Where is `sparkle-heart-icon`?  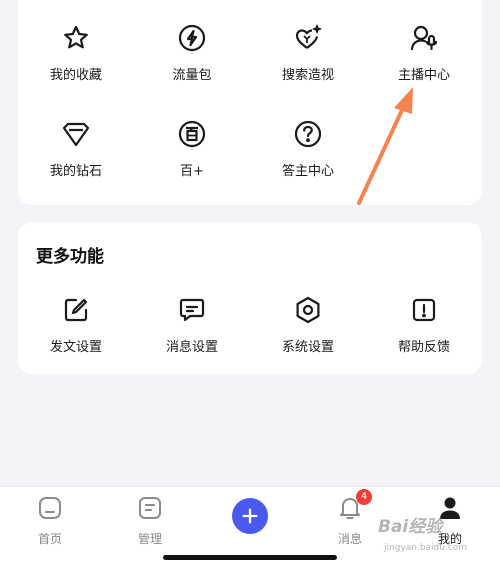
sparkle-heart-icon is located at coordinates (308, 38).